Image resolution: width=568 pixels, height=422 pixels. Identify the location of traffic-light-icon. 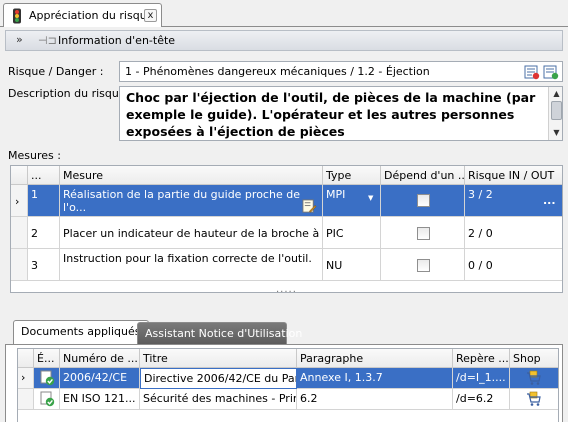
(17, 16).